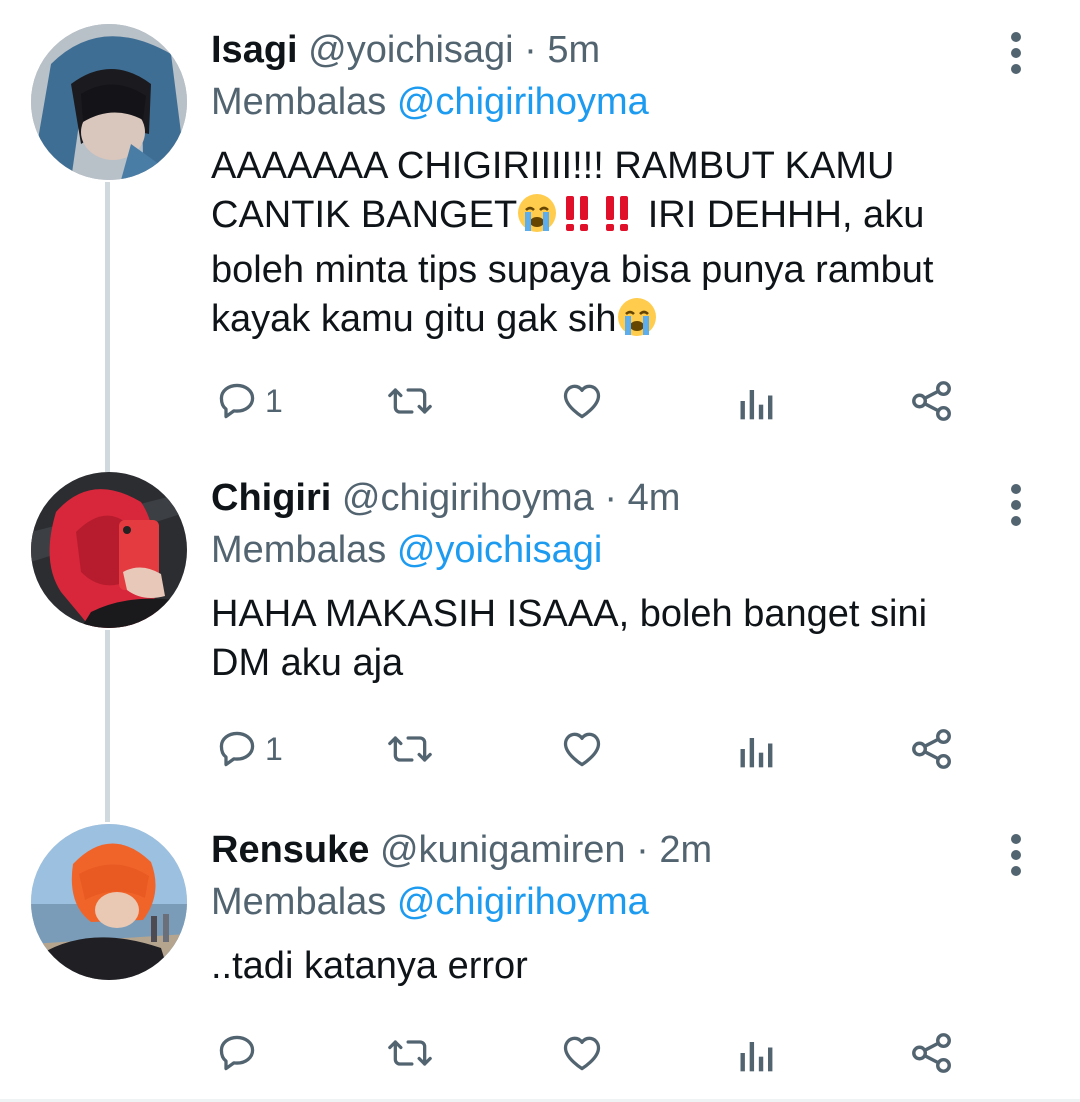 This screenshot has height=1102, width=1080. I want to click on timestamp: 2m, so click(685, 850).